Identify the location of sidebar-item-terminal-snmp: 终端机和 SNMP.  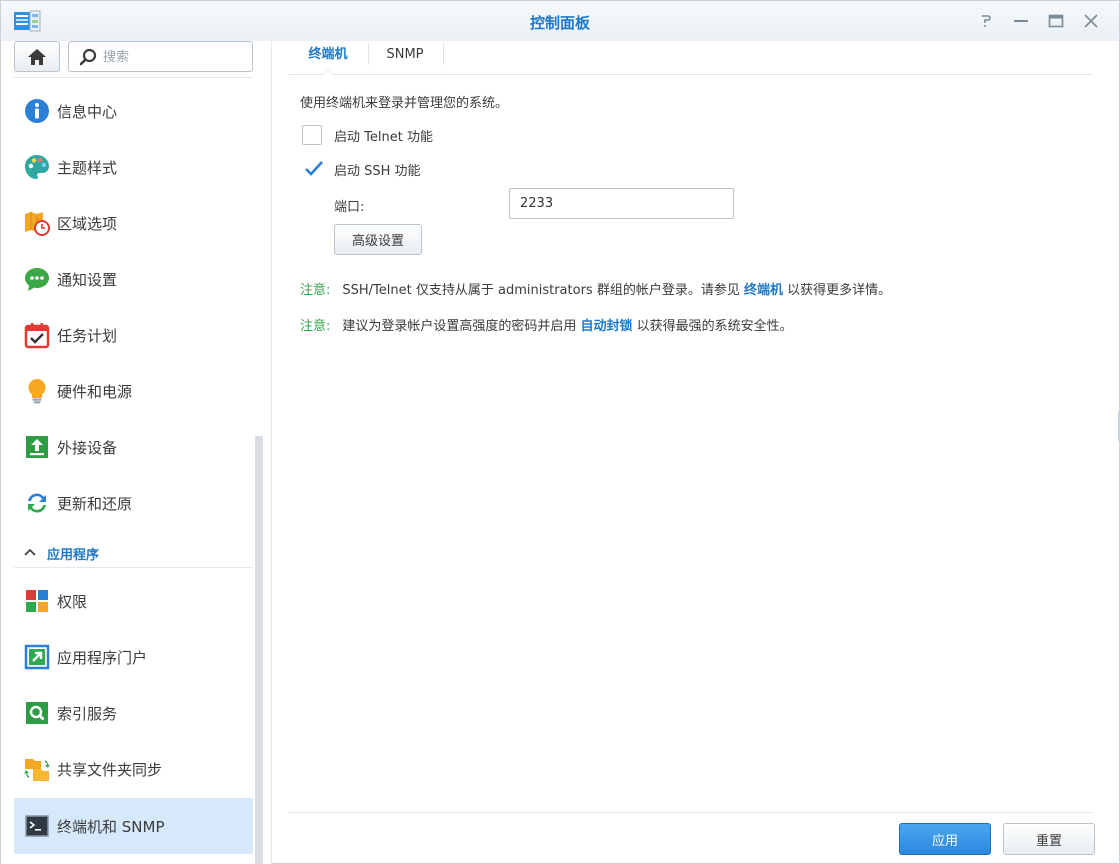
(133, 826).